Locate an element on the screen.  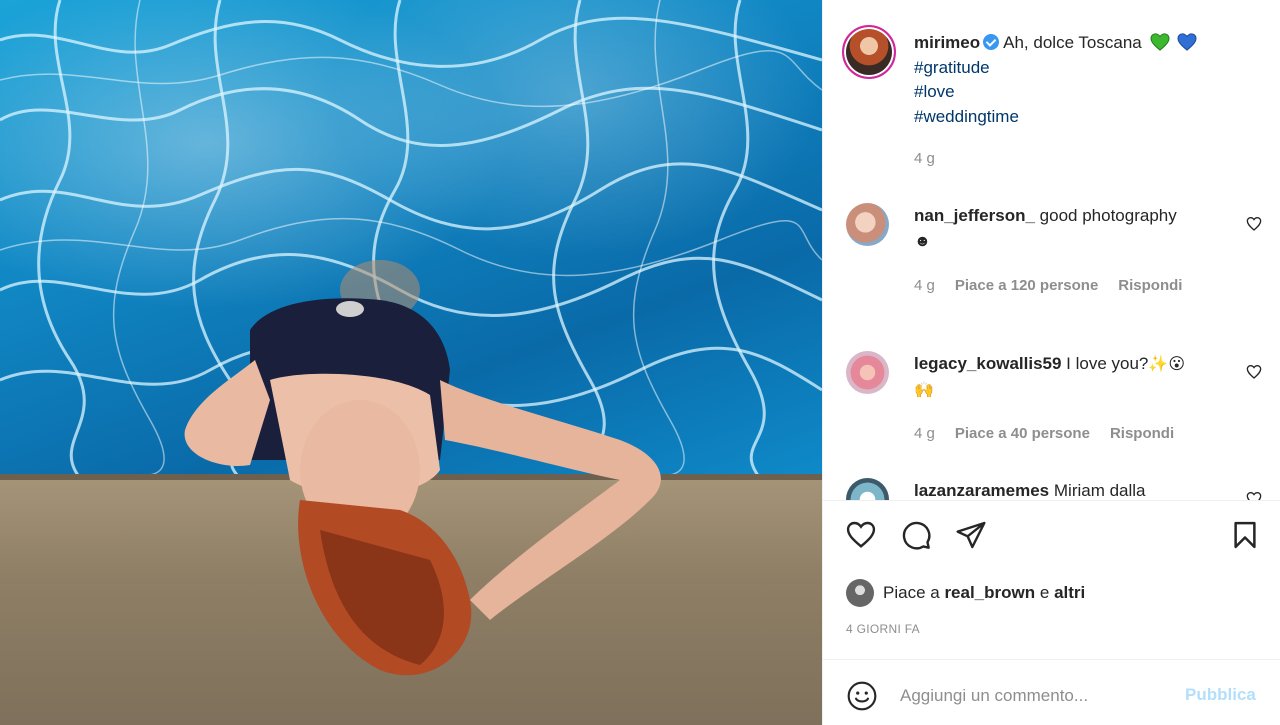
blue-heart-icon is located at coordinates (1187, 42).